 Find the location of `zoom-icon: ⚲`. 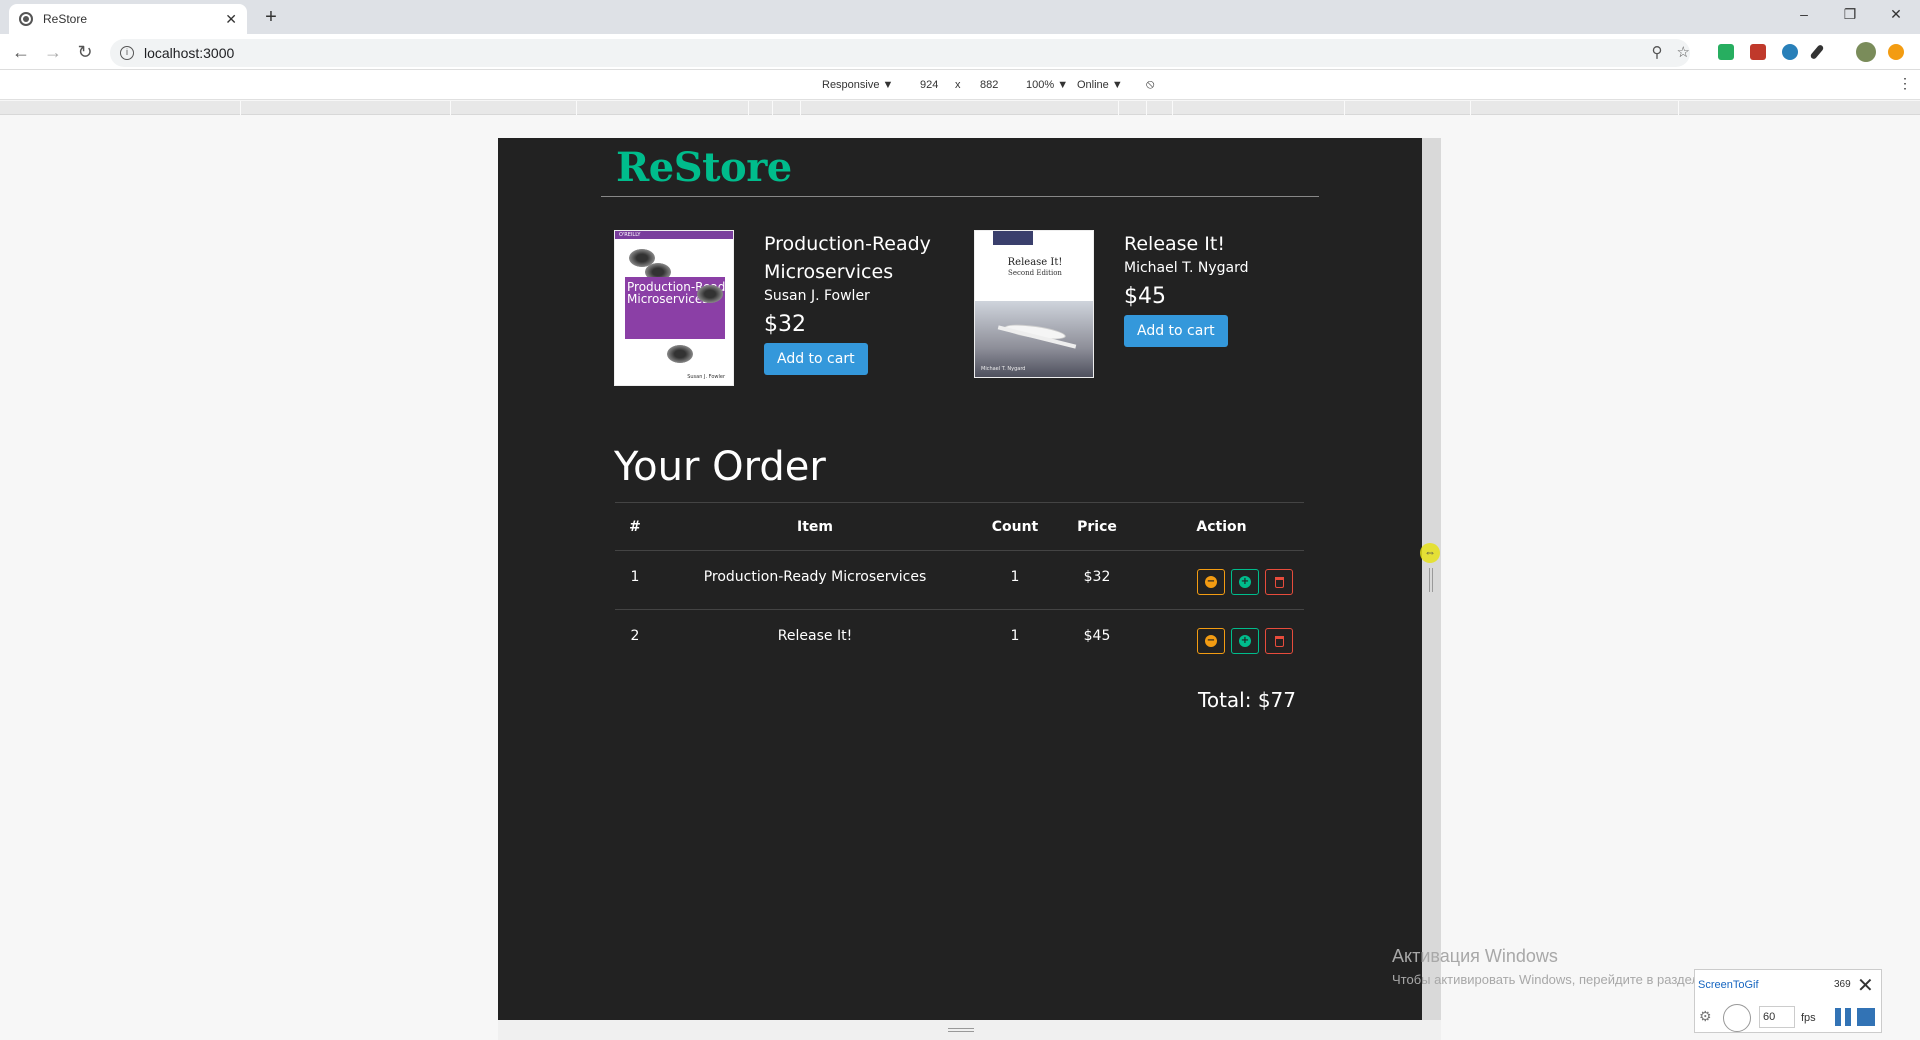

zoom-icon: ⚲ is located at coordinates (1657, 52).